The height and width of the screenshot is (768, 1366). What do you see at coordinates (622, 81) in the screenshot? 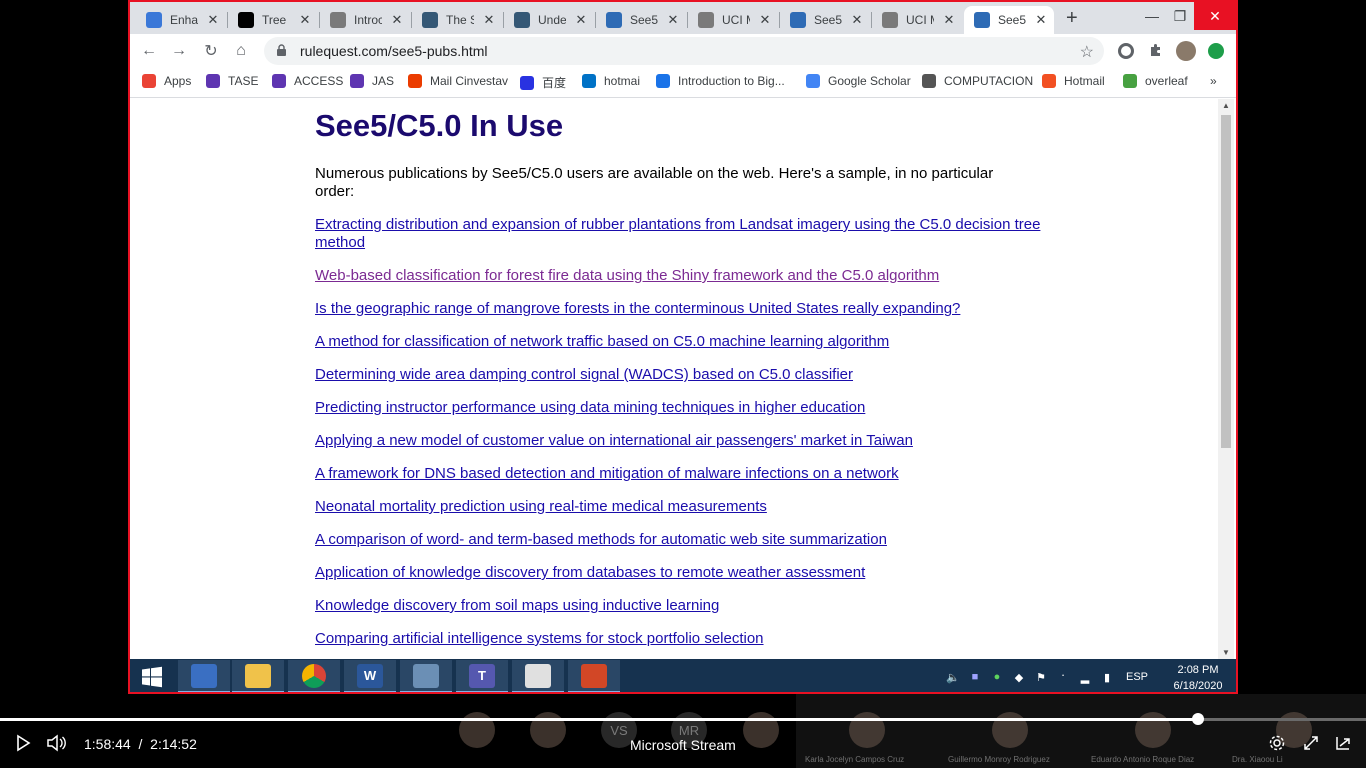
I see `bookmark-label: hotmai` at bounding box center [622, 81].